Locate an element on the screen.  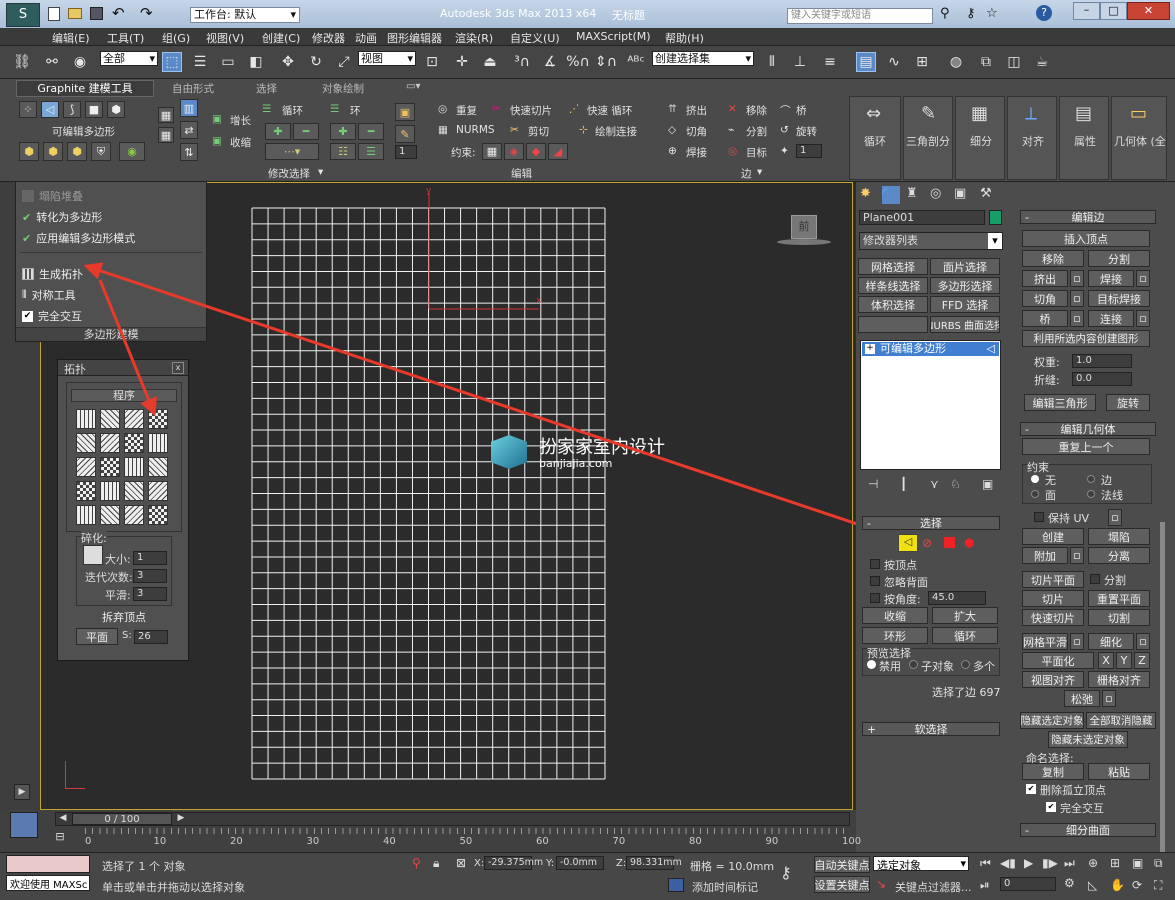
discard-vertices-button: 拆弃顶点 is located at coordinates (124, 616).